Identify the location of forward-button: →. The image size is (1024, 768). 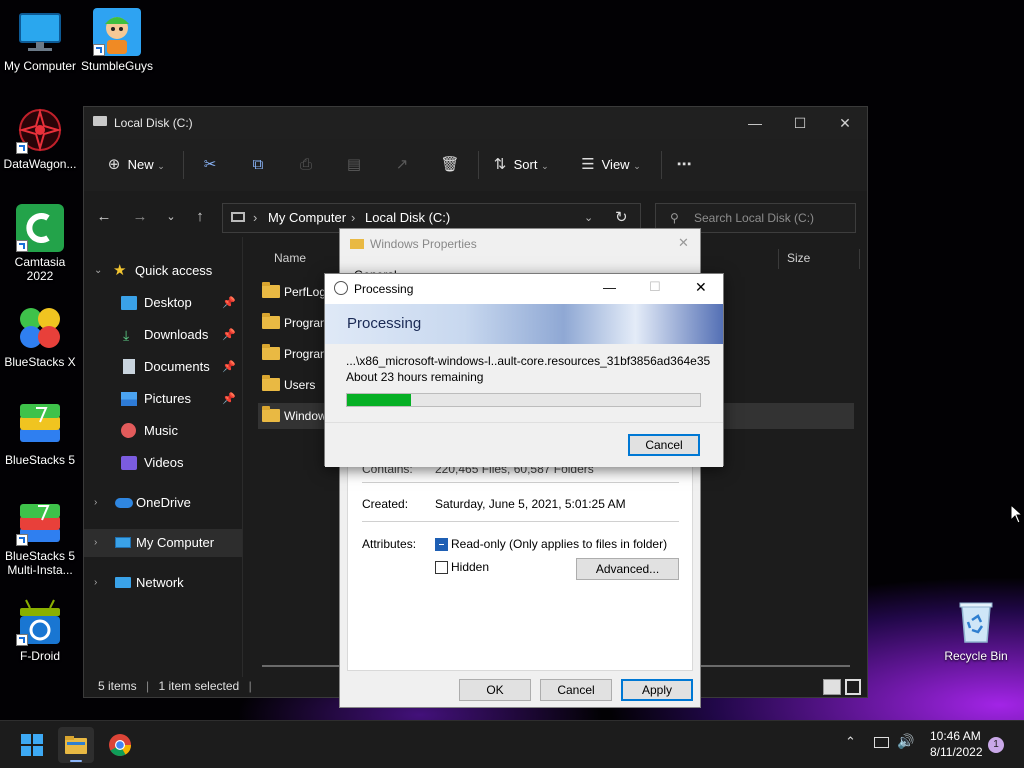
(140, 217).